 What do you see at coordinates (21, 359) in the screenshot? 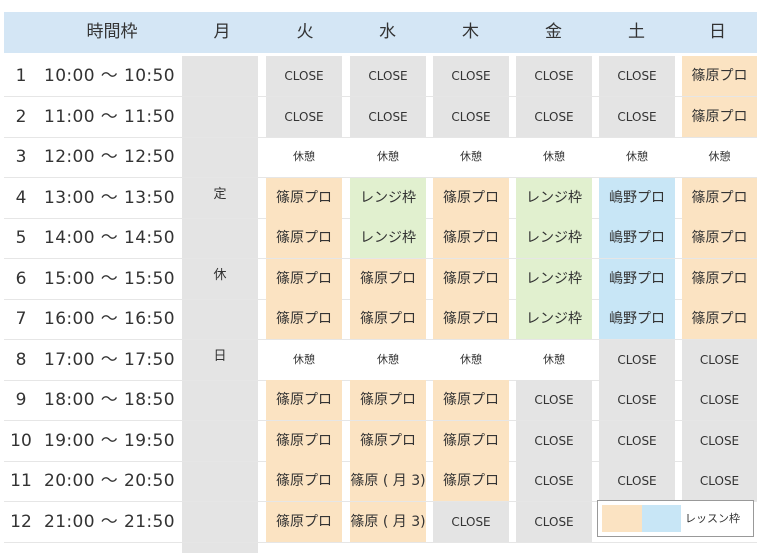
I see `row-number: 8` at bounding box center [21, 359].